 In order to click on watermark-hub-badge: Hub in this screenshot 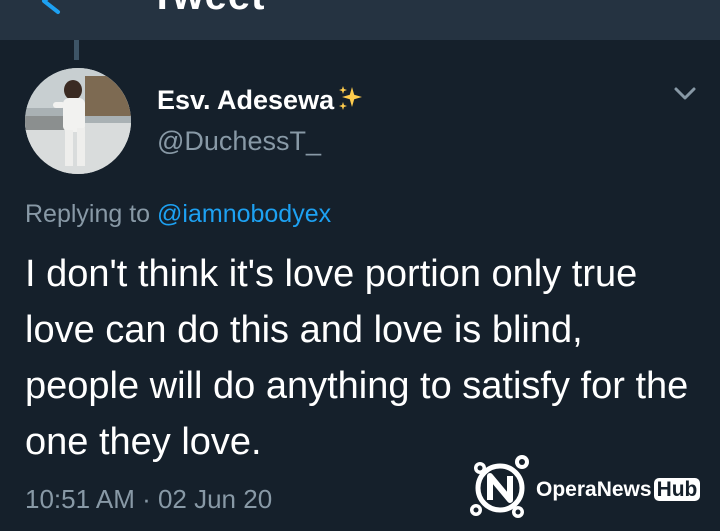, I will do `click(677, 489)`.